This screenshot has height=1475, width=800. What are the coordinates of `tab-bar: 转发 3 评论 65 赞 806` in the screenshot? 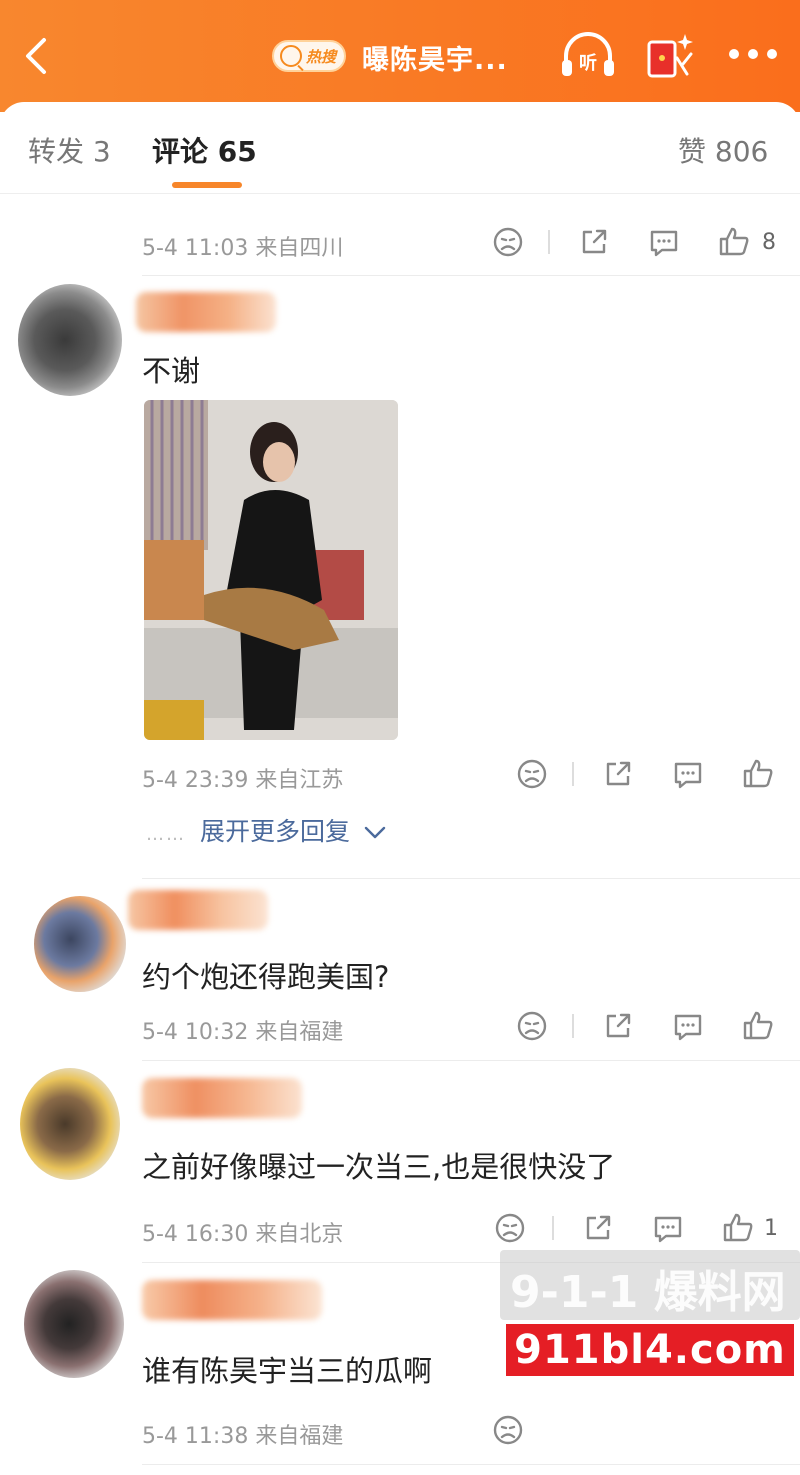 It's located at (400, 148).